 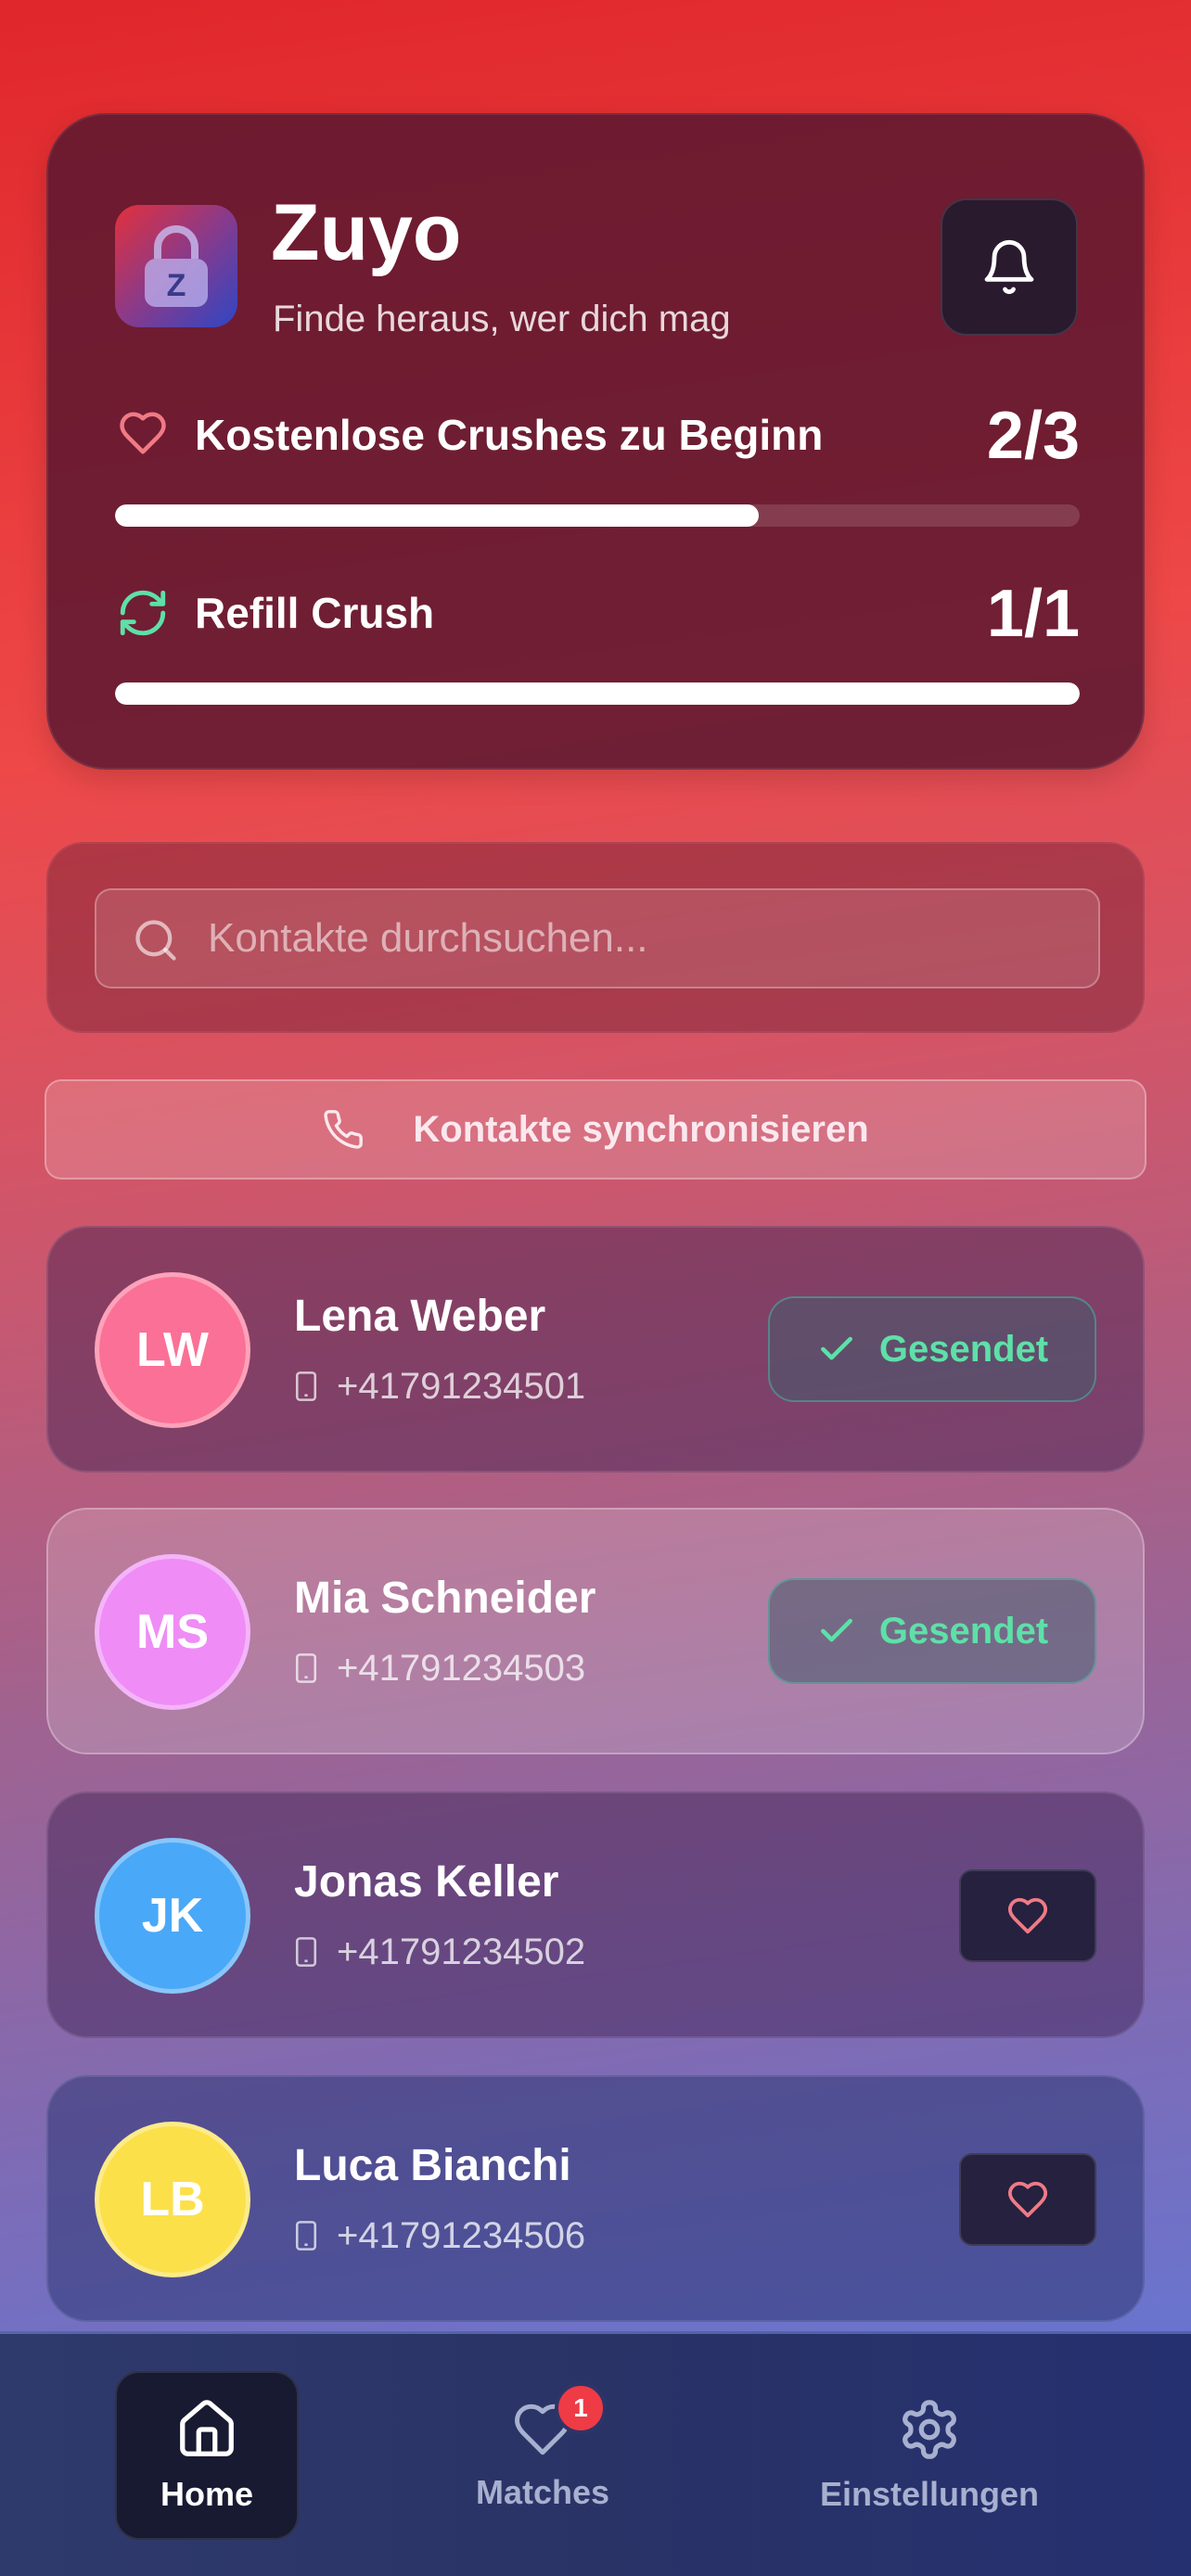 I want to click on contact-phone: +41791234506, so click(x=462, y=2235).